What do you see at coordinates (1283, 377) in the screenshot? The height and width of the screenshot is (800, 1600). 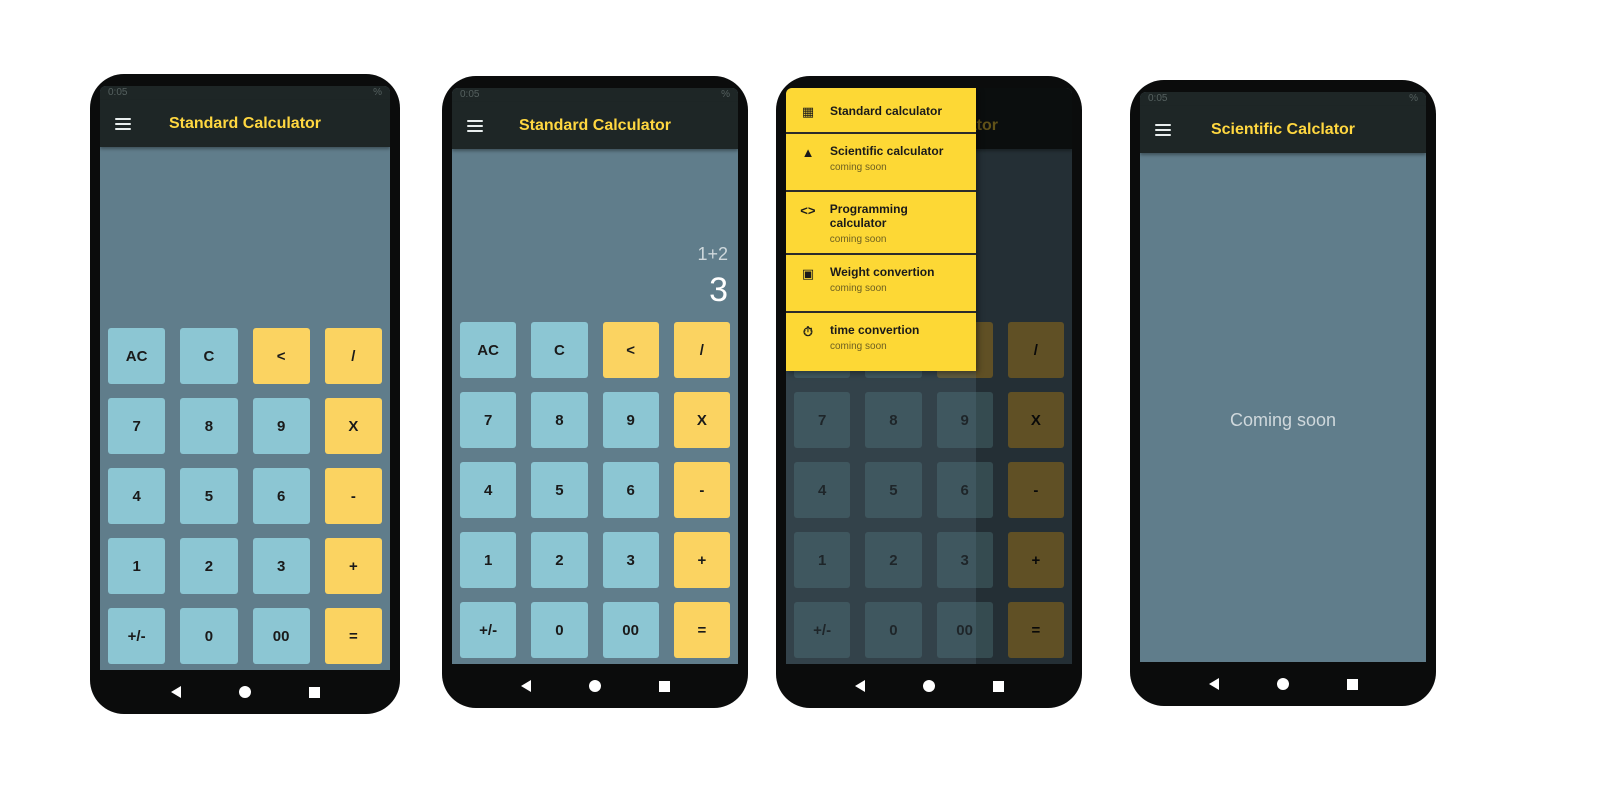 I see `phone-screen: 0:05 % Scientific Calclator Coming soon` at bounding box center [1283, 377].